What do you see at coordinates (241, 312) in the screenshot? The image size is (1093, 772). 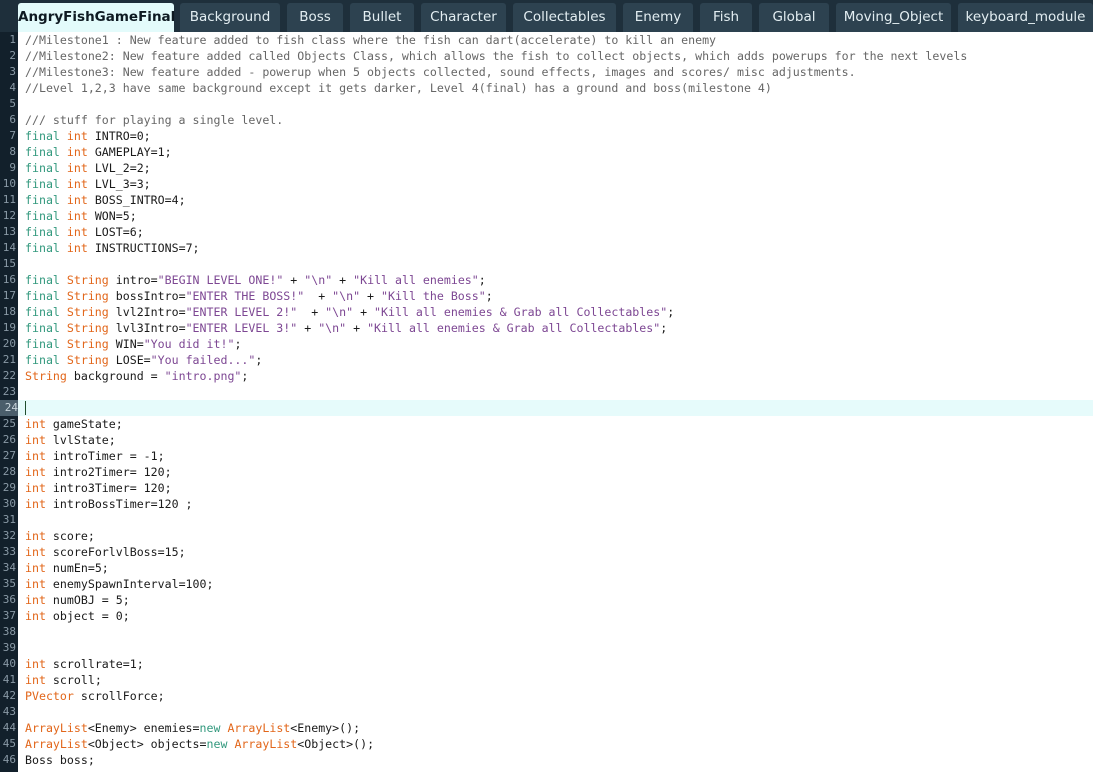 I see `string-token: "ENTER LEVEL 2!"` at bounding box center [241, 312].